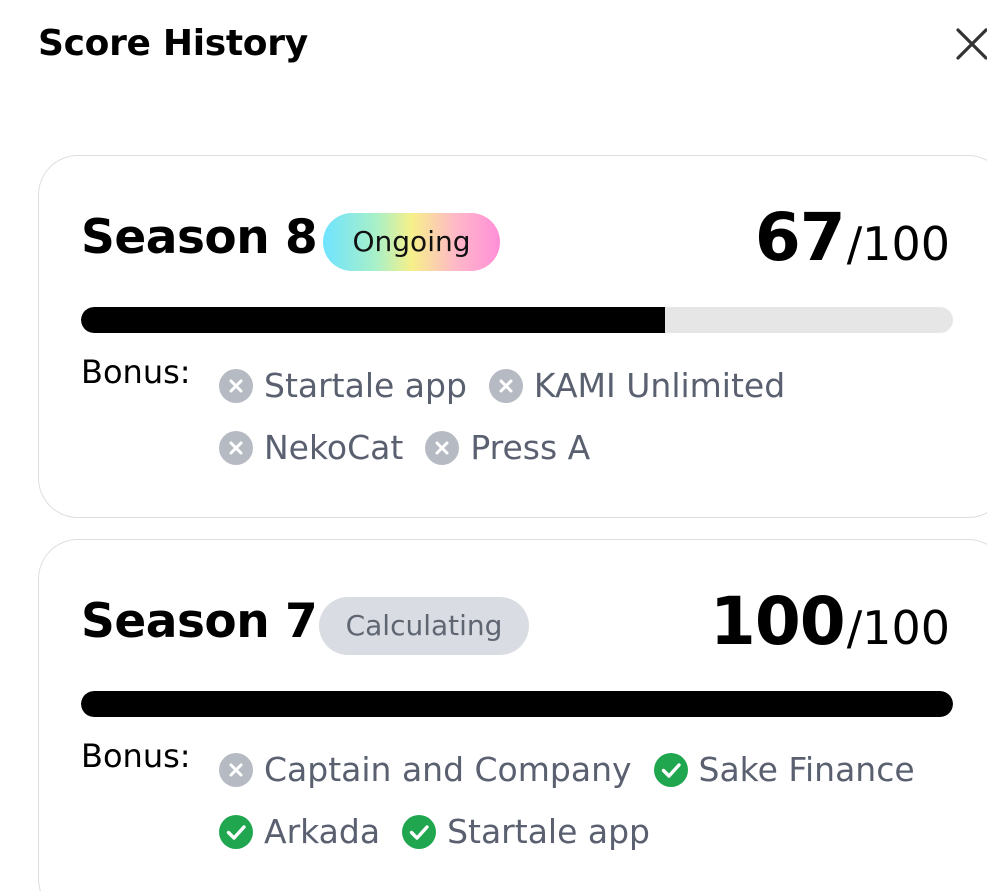 The height and width of the screenshot is (891, 987). Describe the element at coordinates (411, 242) in the screenshot. I see `status-badge-ongoing: Ongoing` at that location.